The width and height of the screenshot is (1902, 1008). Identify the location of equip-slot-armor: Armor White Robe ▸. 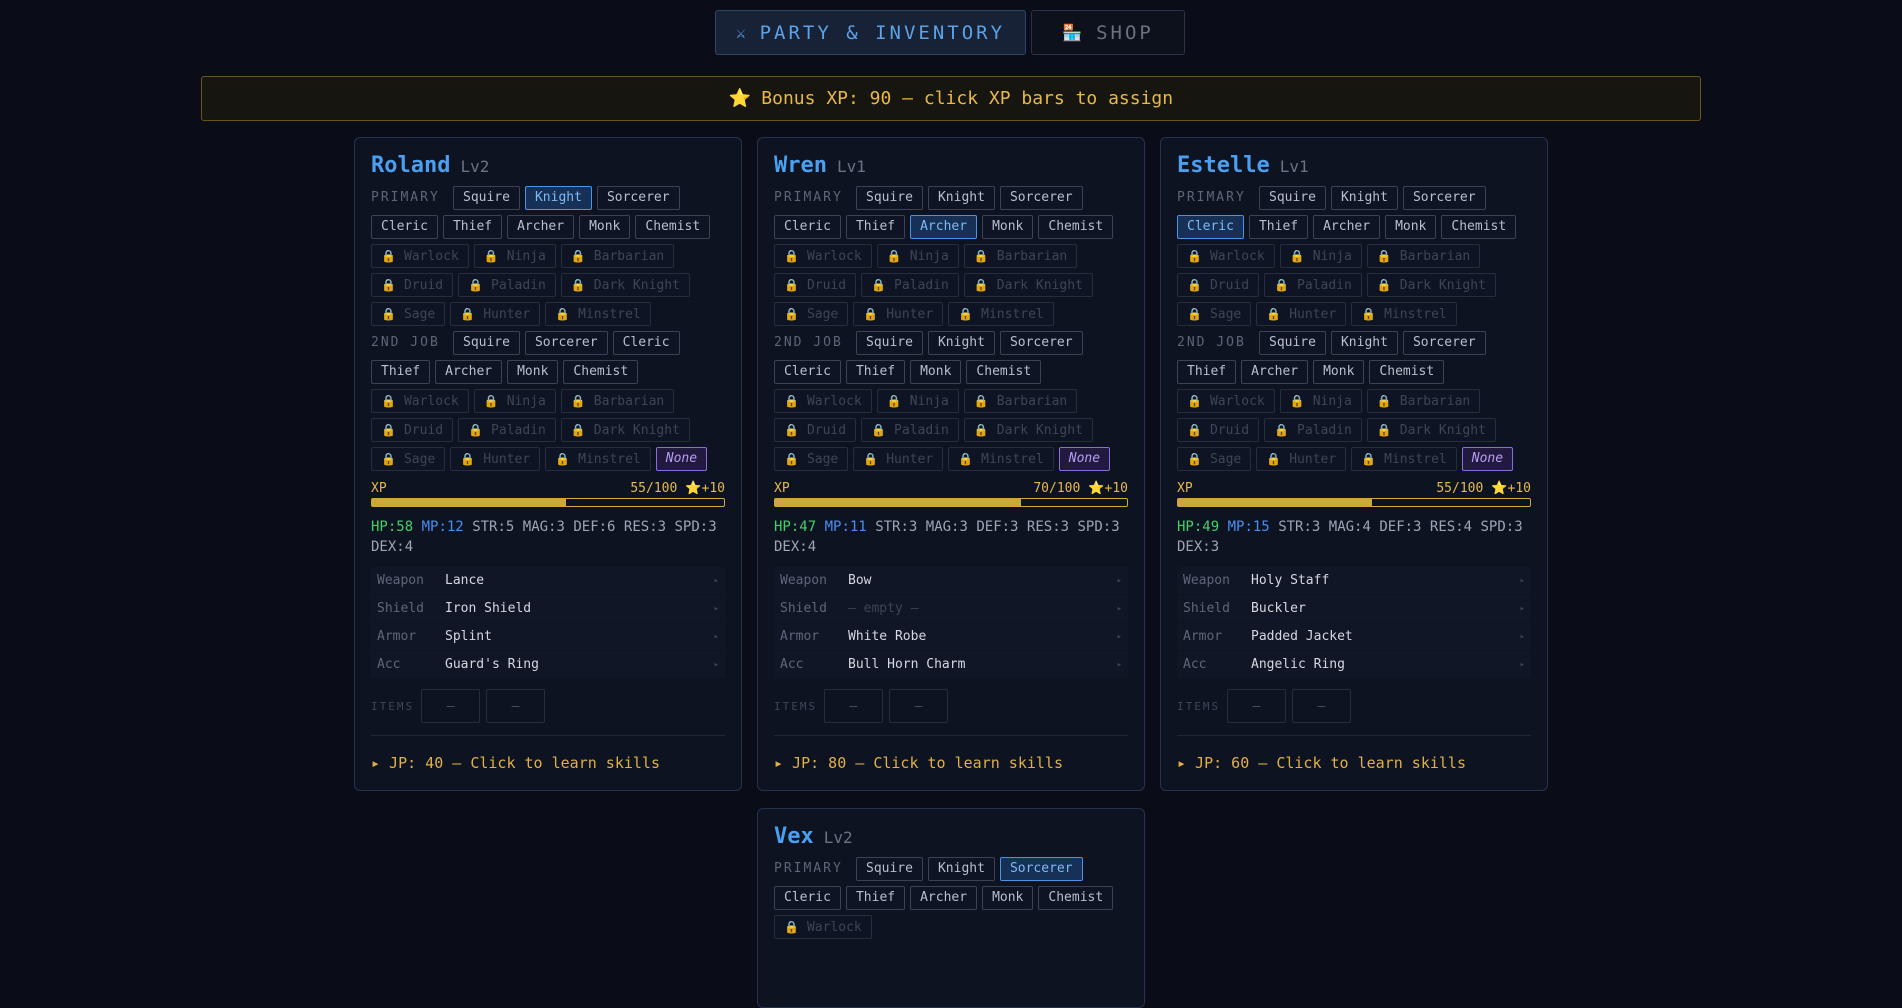
(951, 636).